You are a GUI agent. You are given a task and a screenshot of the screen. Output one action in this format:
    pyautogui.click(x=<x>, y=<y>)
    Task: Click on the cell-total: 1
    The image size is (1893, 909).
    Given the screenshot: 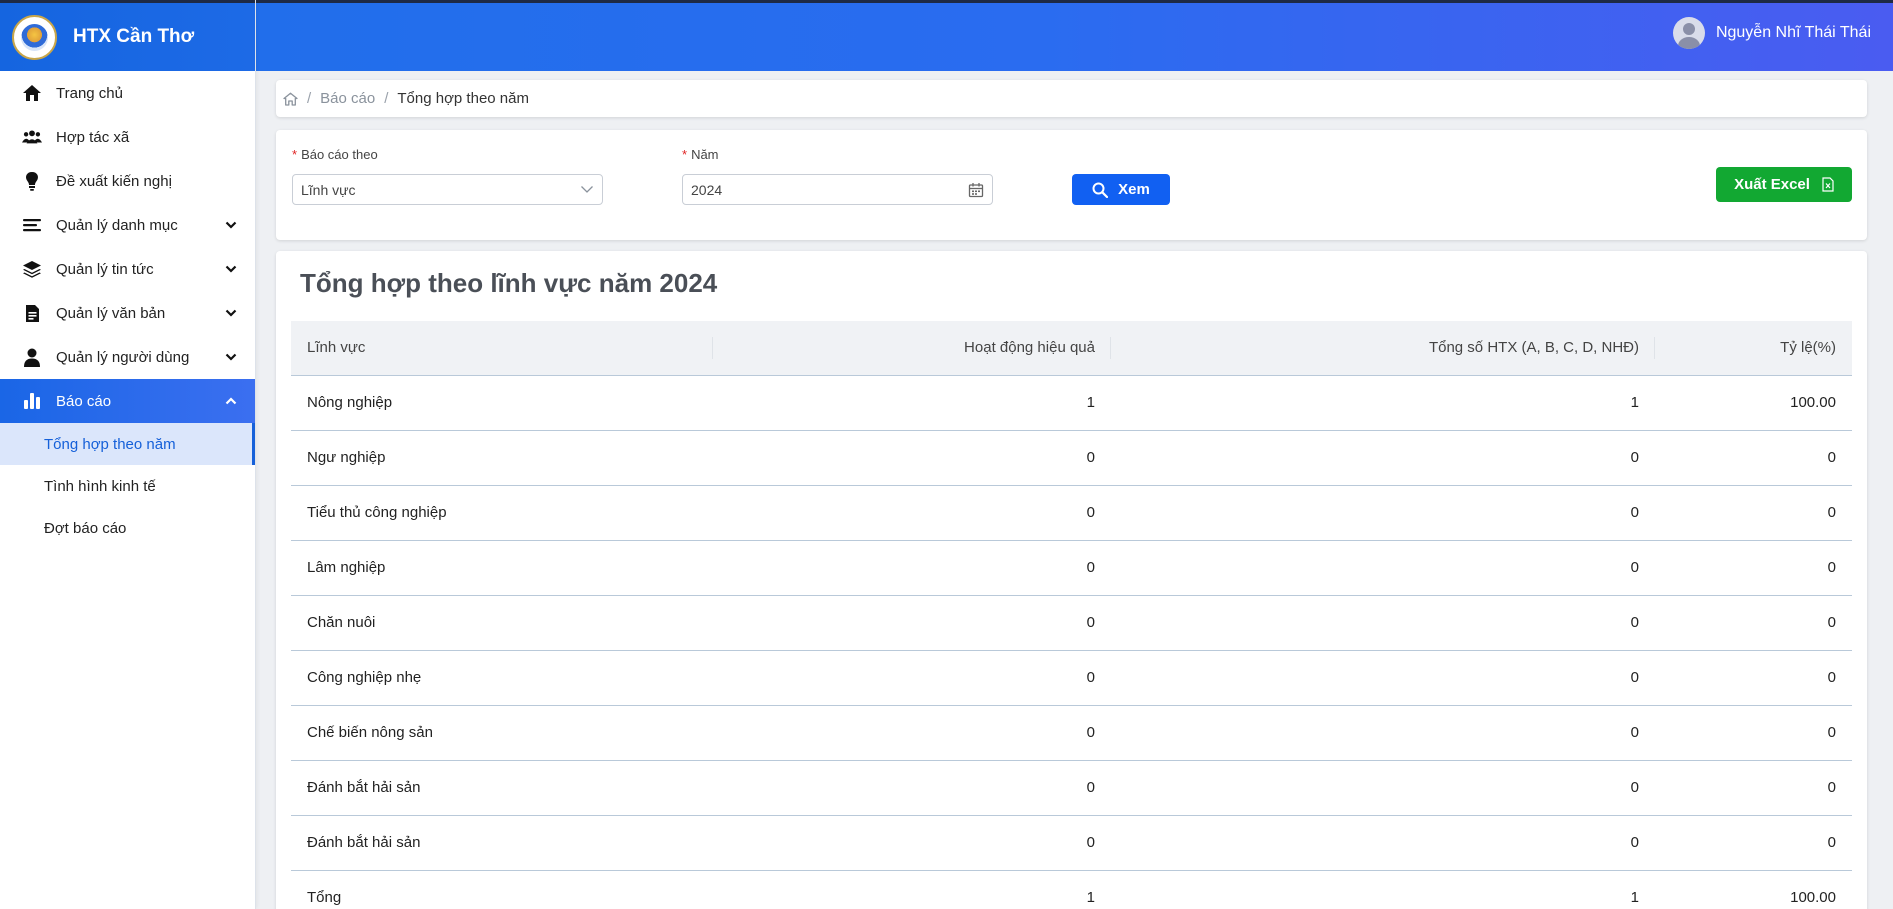 What is the action you would take?
    pyautogui.click(x=1634, y=402)
    